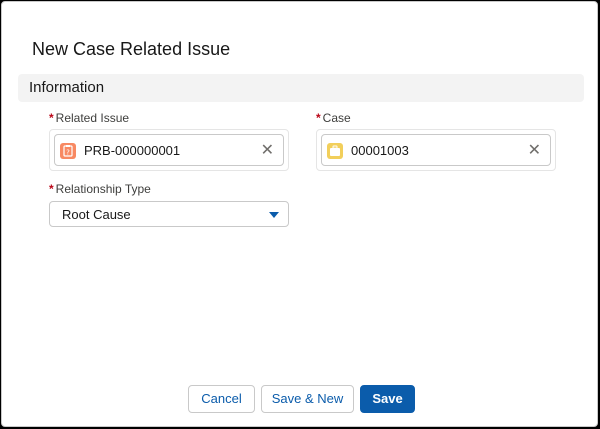 Image resolution: width=600 pixels, height=429 pixels. I want to click on case-value: 00001003, so click(380, 150).